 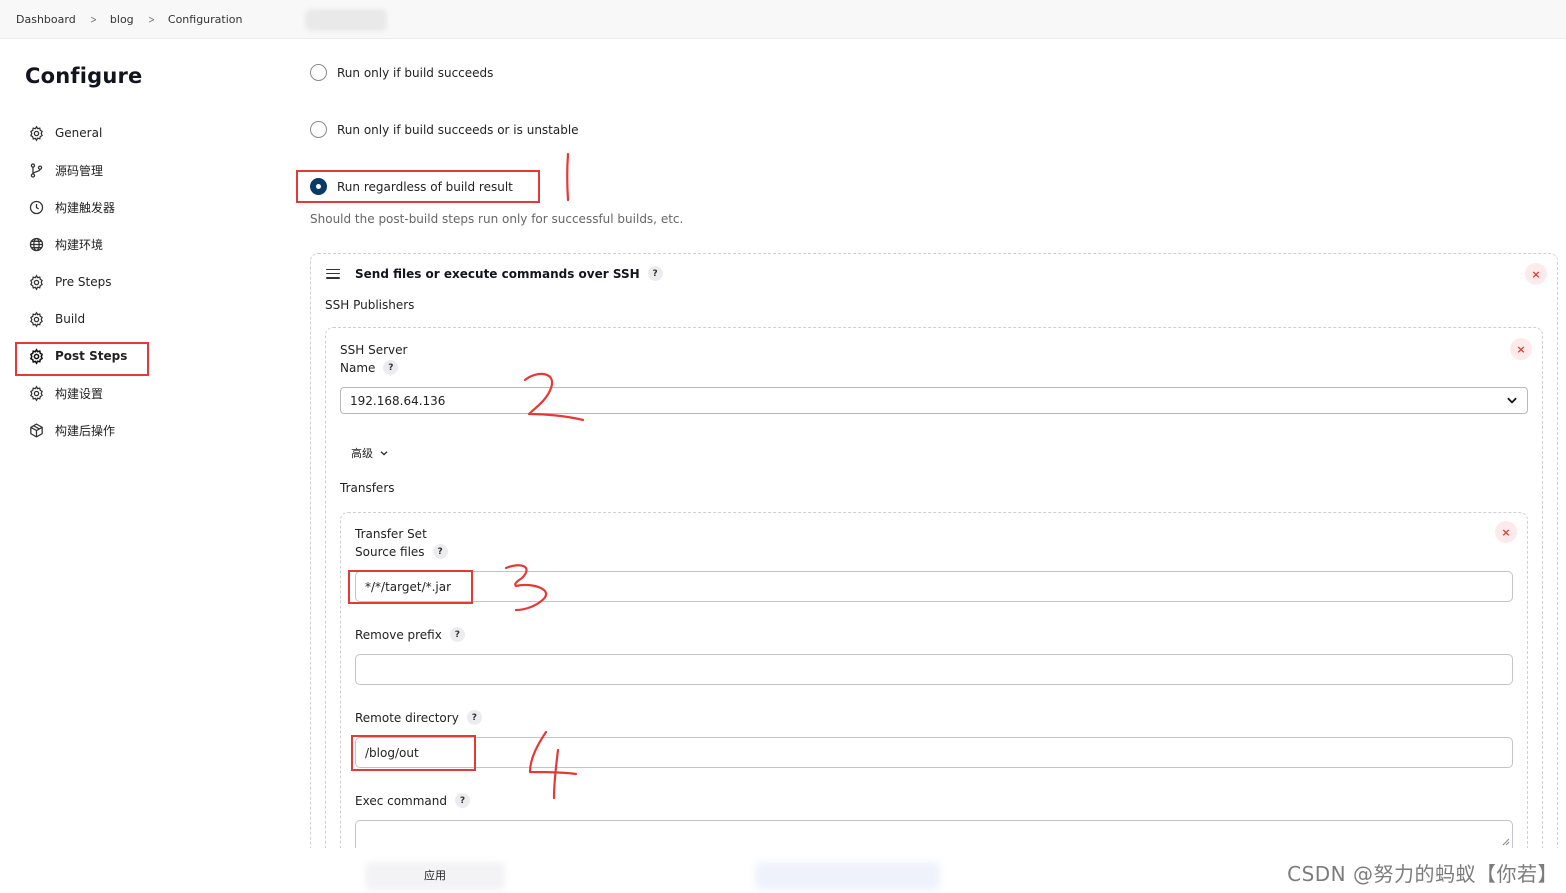 What do you see at coordinates (934, 752) in the screenshot?
I see `remote-directory-input: /blog/out` at bounding box center [934, 752].